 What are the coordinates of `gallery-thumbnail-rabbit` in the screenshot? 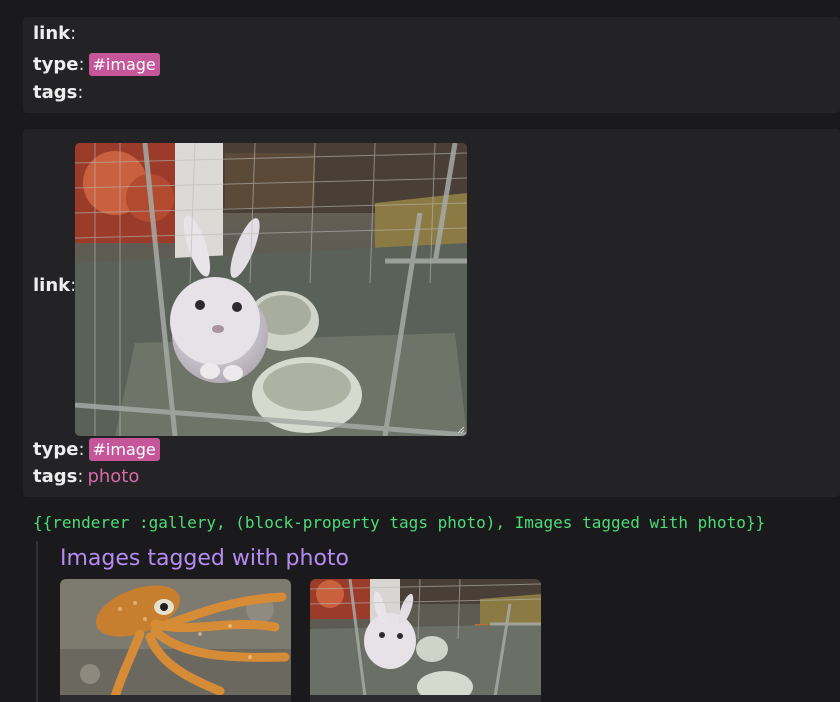 It's located at (425, 638).